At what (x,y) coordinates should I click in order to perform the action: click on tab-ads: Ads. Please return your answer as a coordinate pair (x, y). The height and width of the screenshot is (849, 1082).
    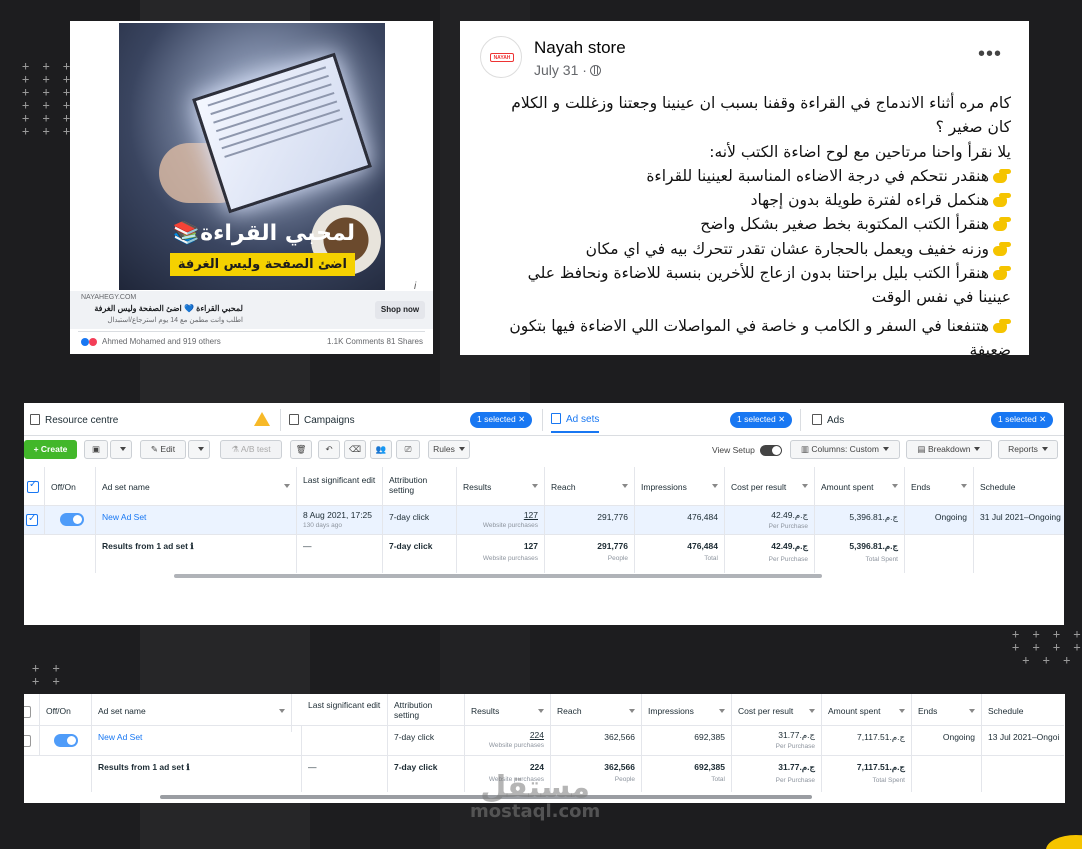
    Looking at the image, I should click on (828, 419).